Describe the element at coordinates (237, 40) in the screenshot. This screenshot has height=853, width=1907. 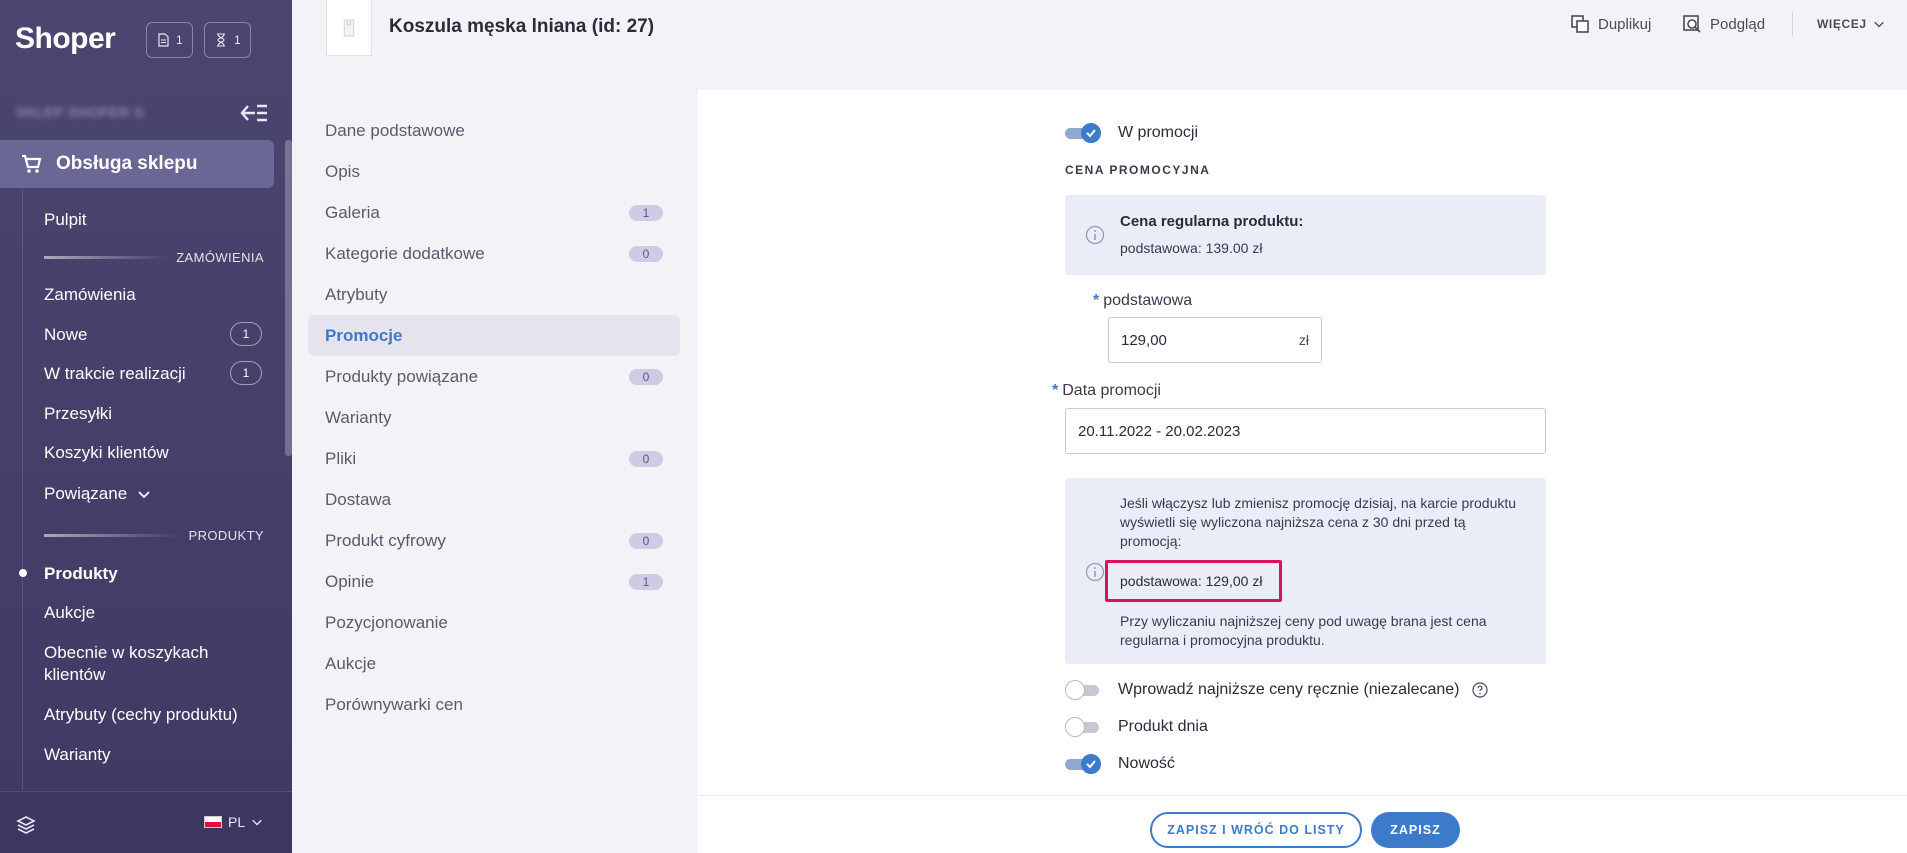
I see `pending-count: 1` at that location.